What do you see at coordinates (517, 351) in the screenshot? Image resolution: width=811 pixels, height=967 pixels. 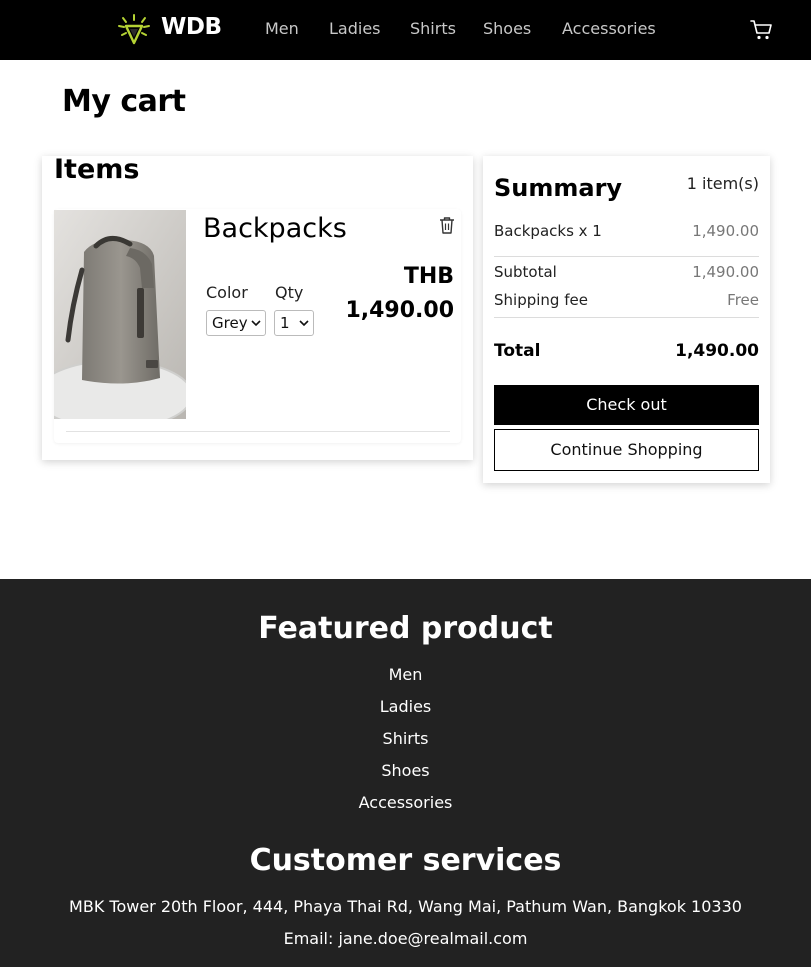 I see `total-label: Total` at bounding box center [517, 351].